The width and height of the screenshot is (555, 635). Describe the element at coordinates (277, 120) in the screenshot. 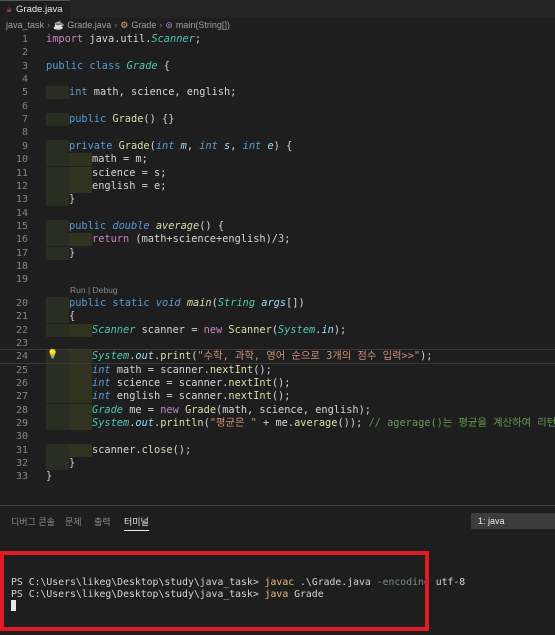

I see `code-line-7: public Grade() {}` at that location.